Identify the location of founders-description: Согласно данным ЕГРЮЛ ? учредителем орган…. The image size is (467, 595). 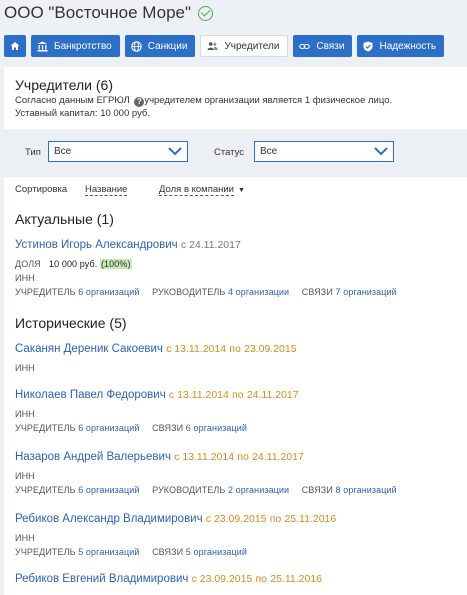
(203, 101).